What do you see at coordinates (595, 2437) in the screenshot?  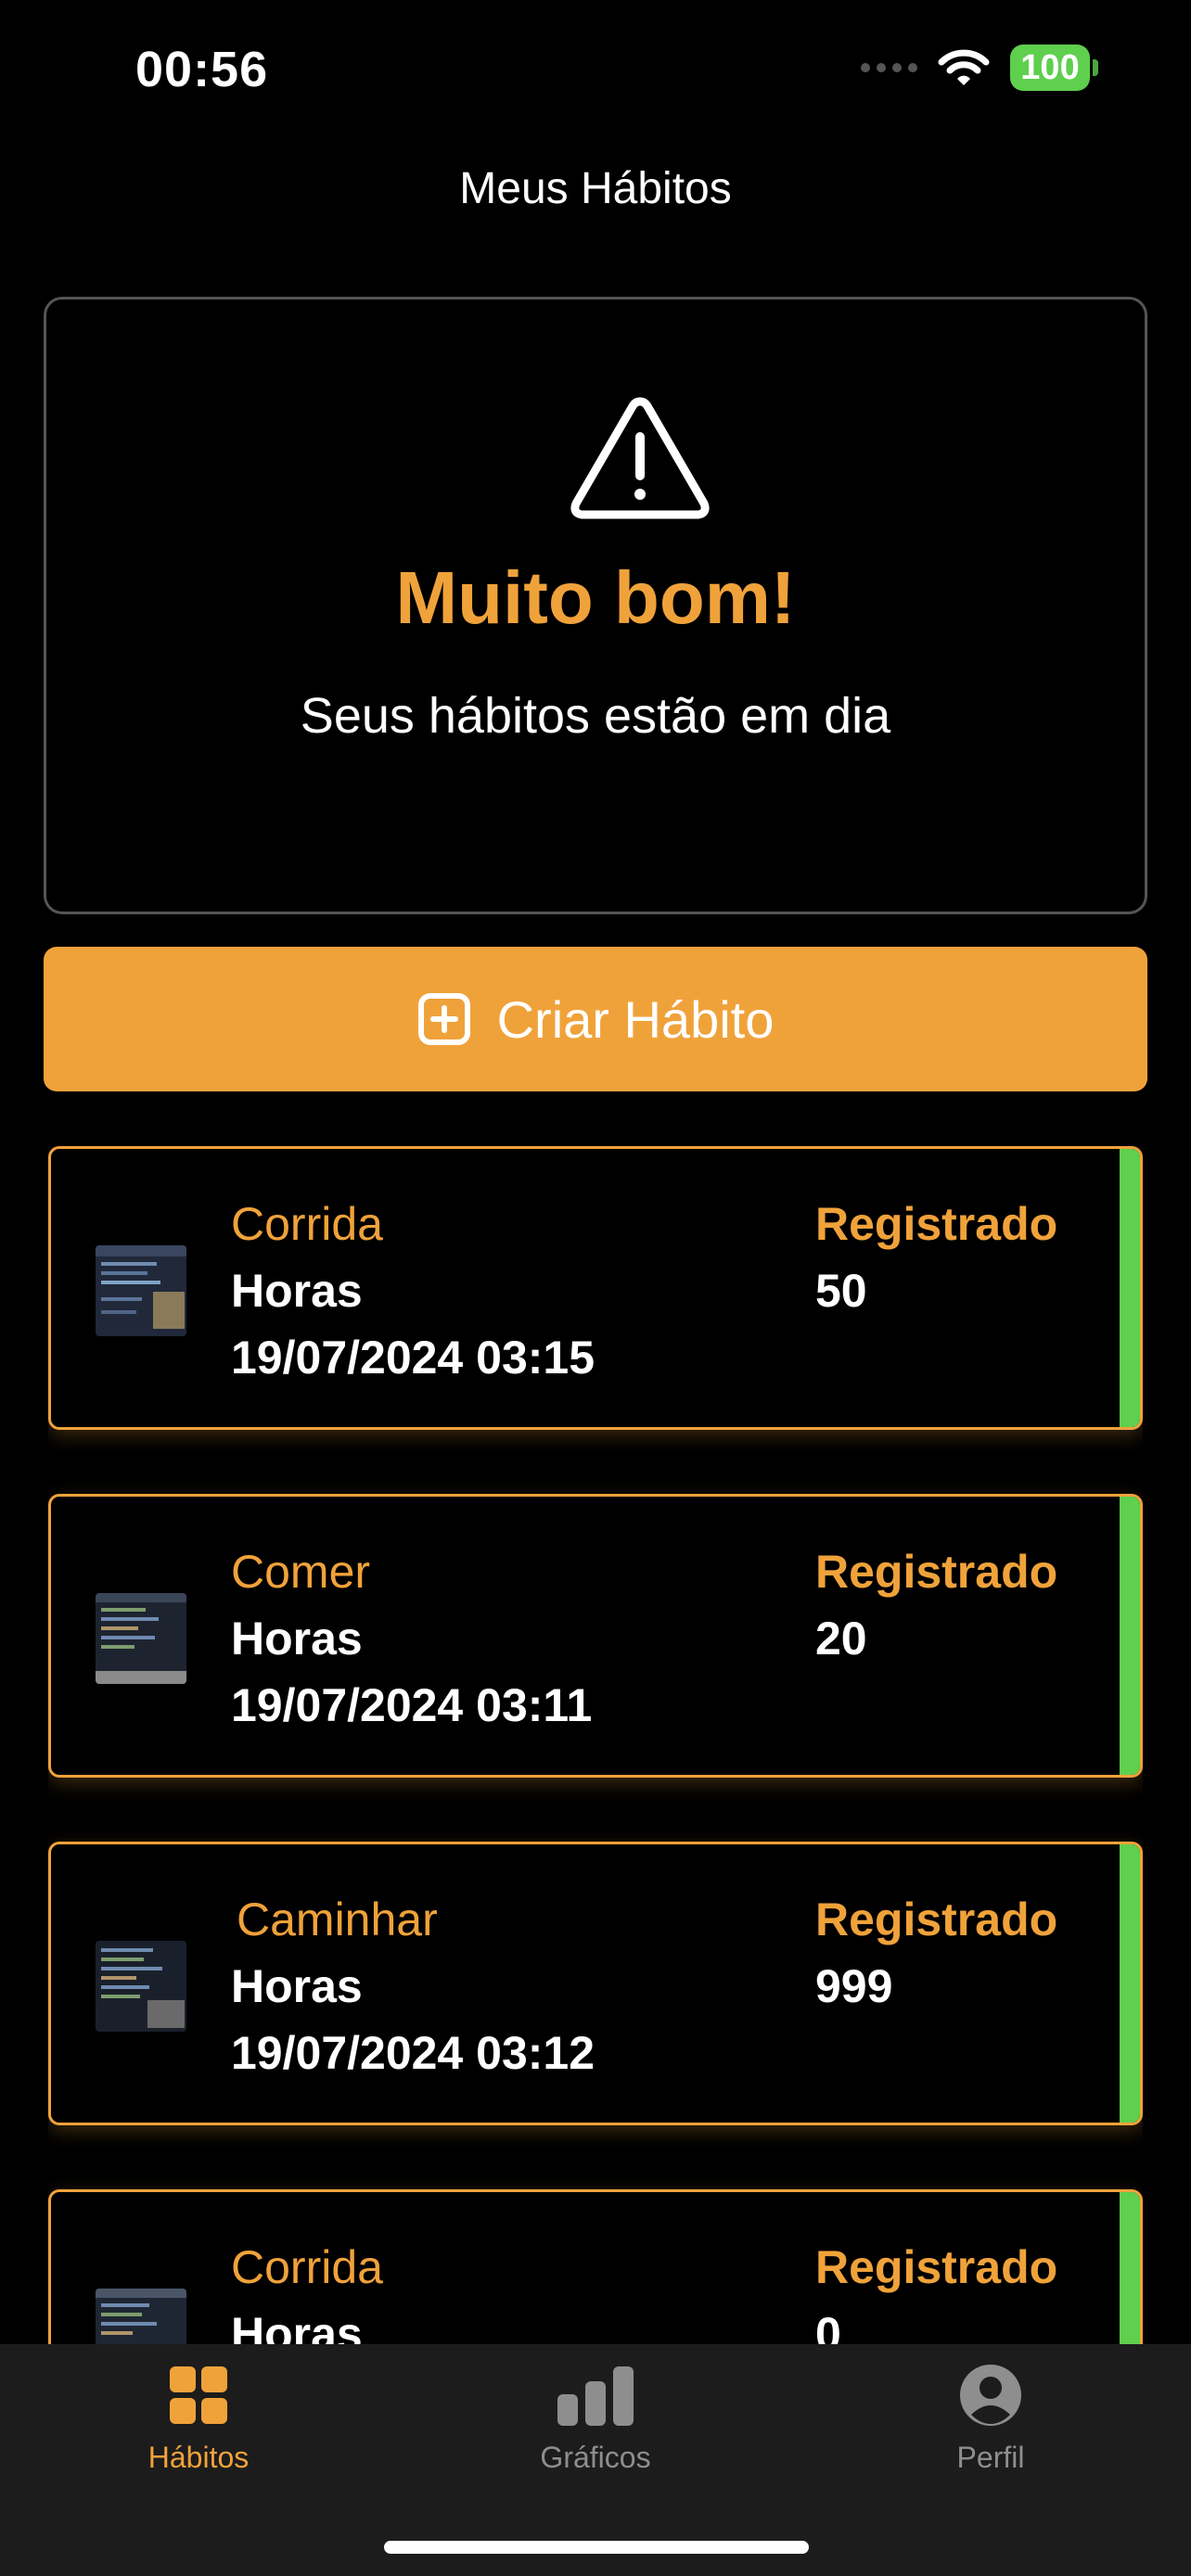 I see `tab-graficos: Gráficos` at bounding box center [595, 2437].